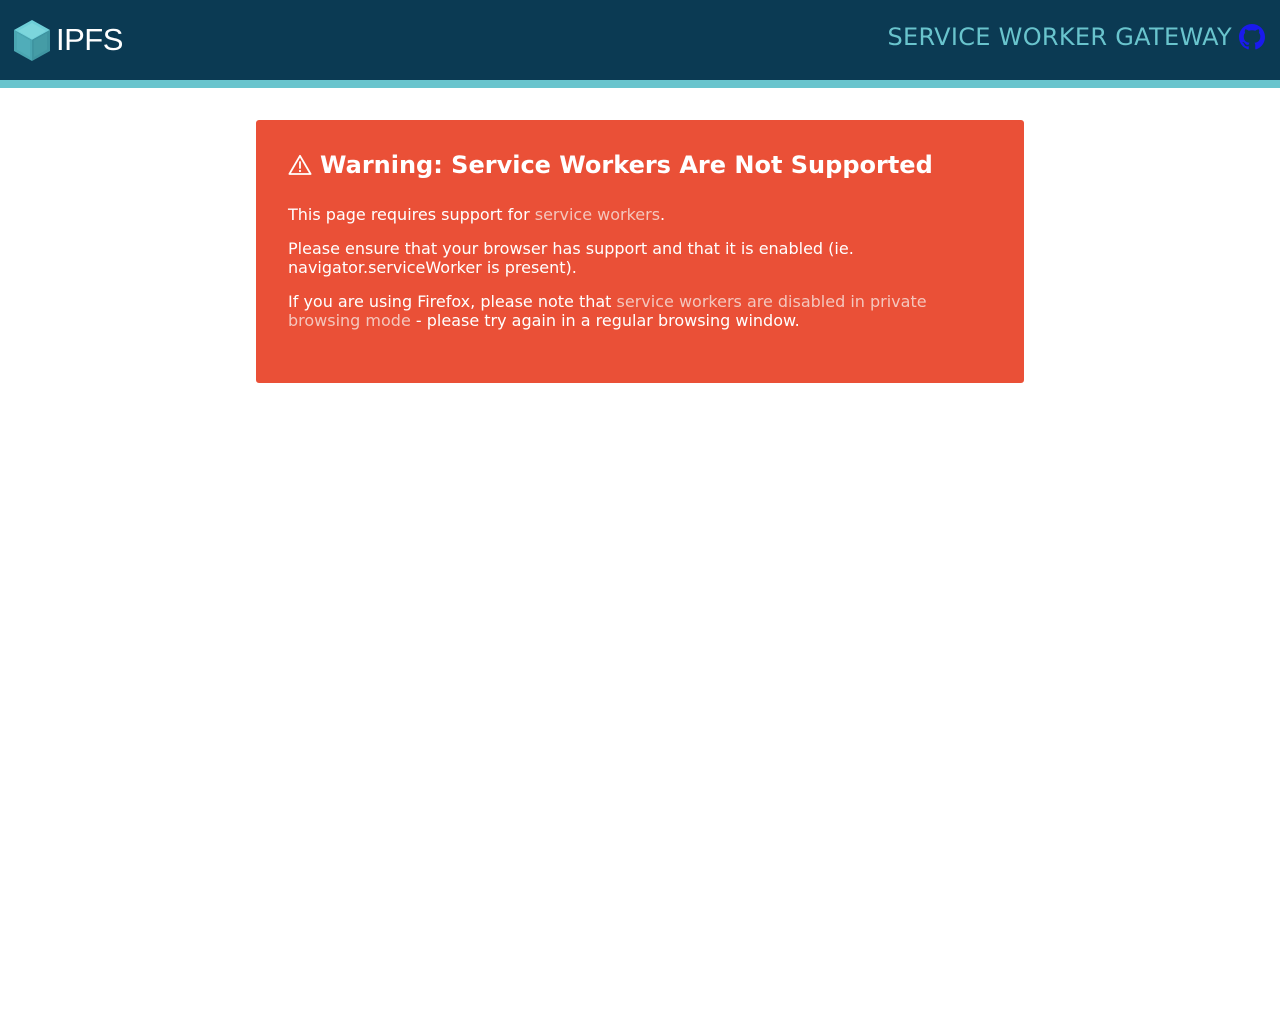  What do you see at coordinates (1059, 37) in the screenshot?
I see `gateway-title: SERVICE WORKER GATEWAY` at bounding box center [1059, 37].